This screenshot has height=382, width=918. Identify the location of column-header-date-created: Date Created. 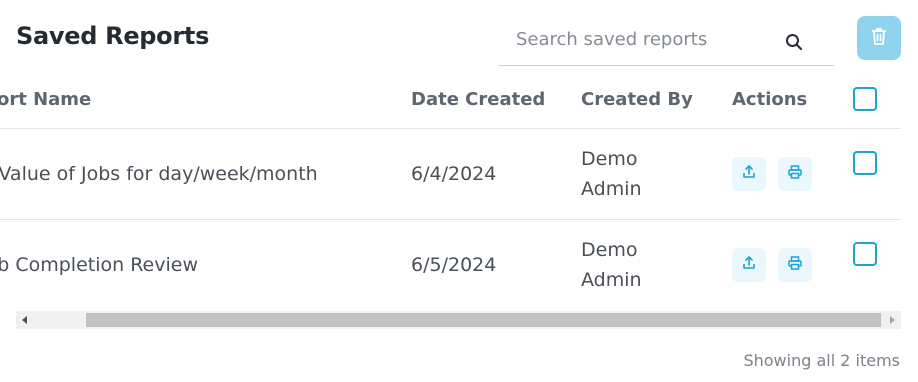
(478, 99).